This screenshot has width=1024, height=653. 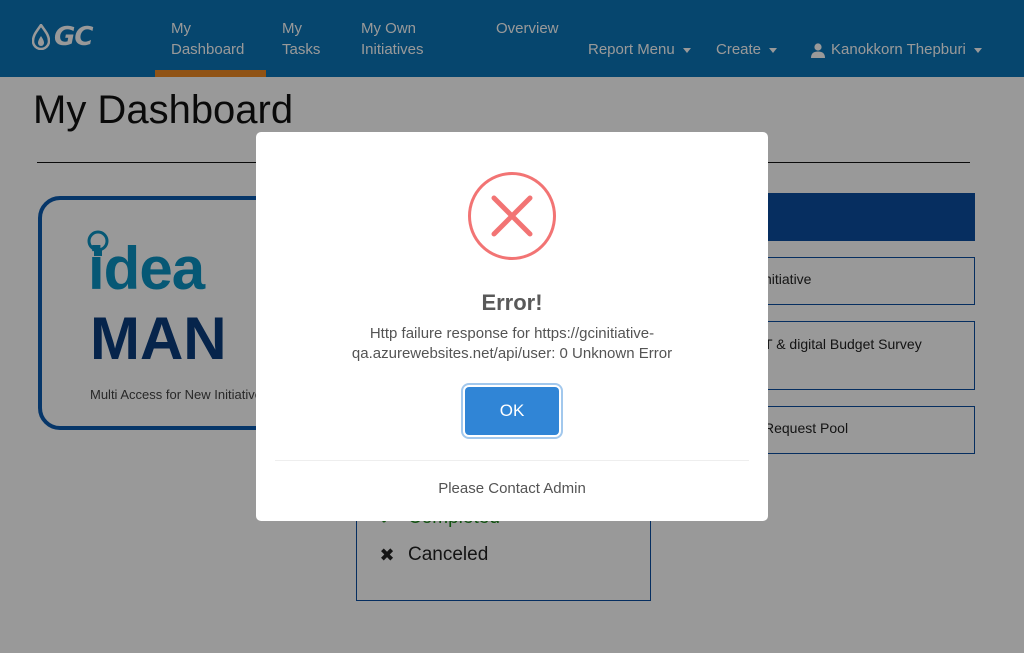 What do you see at coordinates (512, 488) in the screenshot?
I see `dialog-footer-text: Please Contact Admin` at bounding box center [512, 488].